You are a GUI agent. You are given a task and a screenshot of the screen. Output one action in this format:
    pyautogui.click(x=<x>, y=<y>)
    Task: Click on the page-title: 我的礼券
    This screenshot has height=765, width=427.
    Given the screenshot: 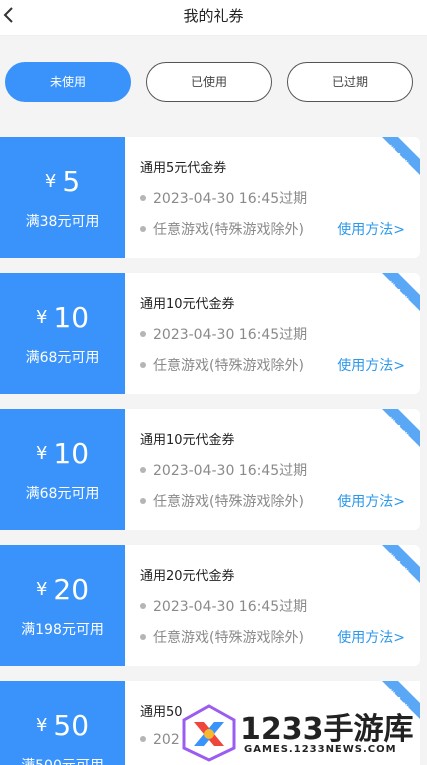 What is the action you would take?
    pyautogui.click(x=213, y=16)
    